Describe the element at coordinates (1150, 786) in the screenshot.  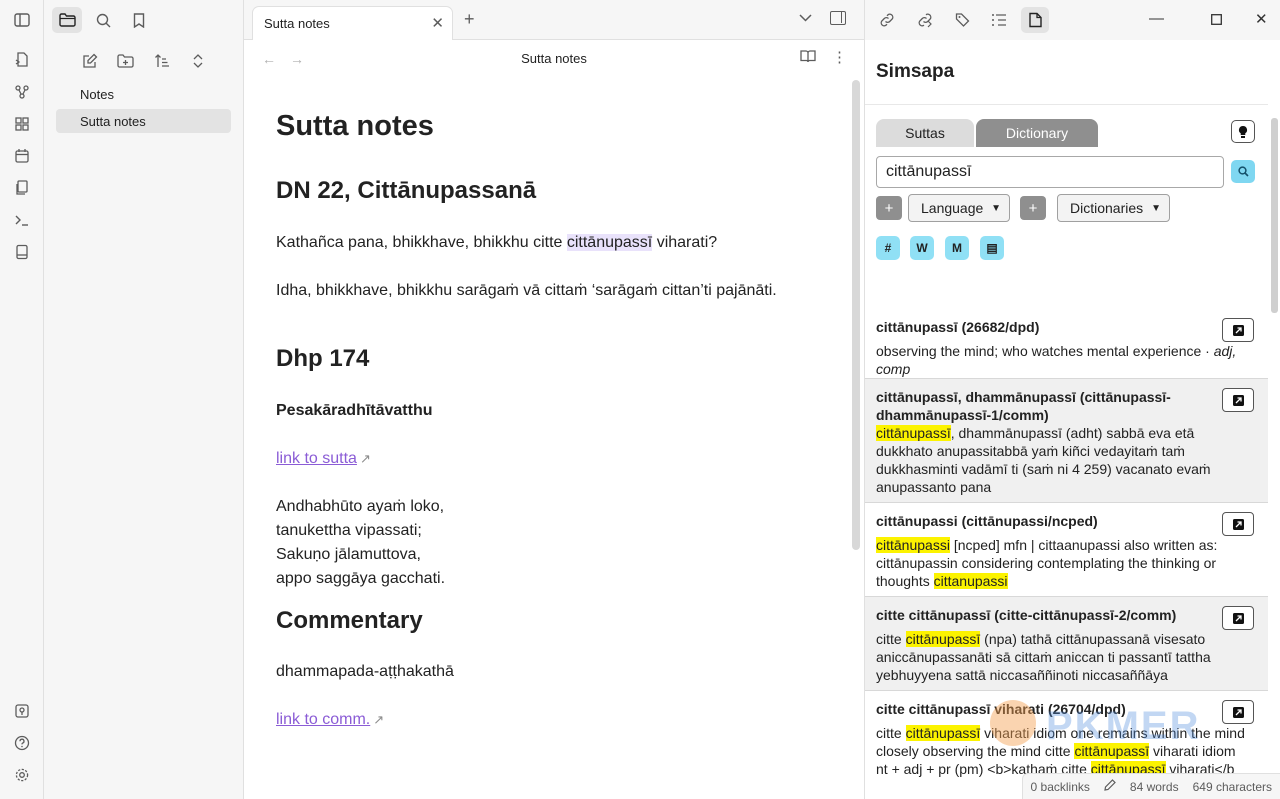
I see `status-bar: 0 backlinks 84 words 649 characters` at that location.